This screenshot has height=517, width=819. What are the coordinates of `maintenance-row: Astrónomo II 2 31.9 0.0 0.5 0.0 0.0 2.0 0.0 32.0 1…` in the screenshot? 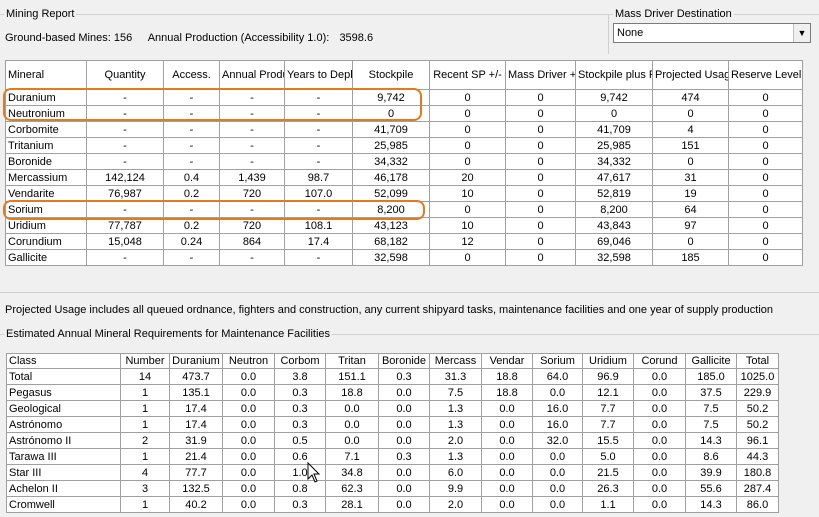 It's located at (392, 440).